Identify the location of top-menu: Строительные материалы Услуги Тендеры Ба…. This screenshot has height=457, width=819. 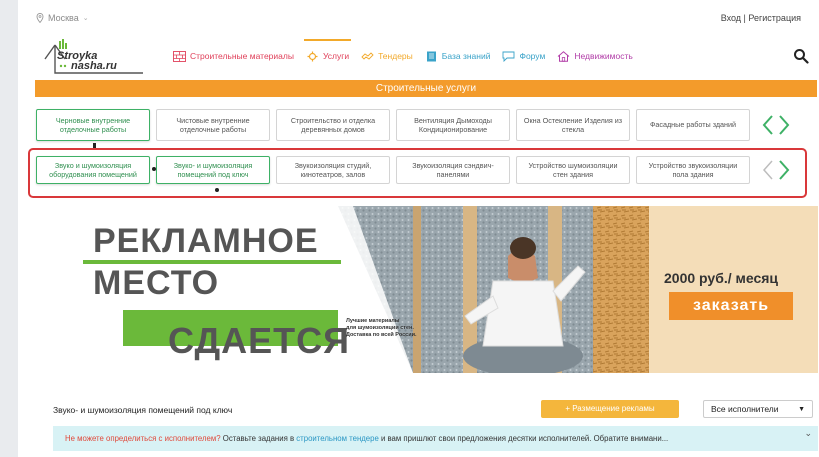
(403, 56).